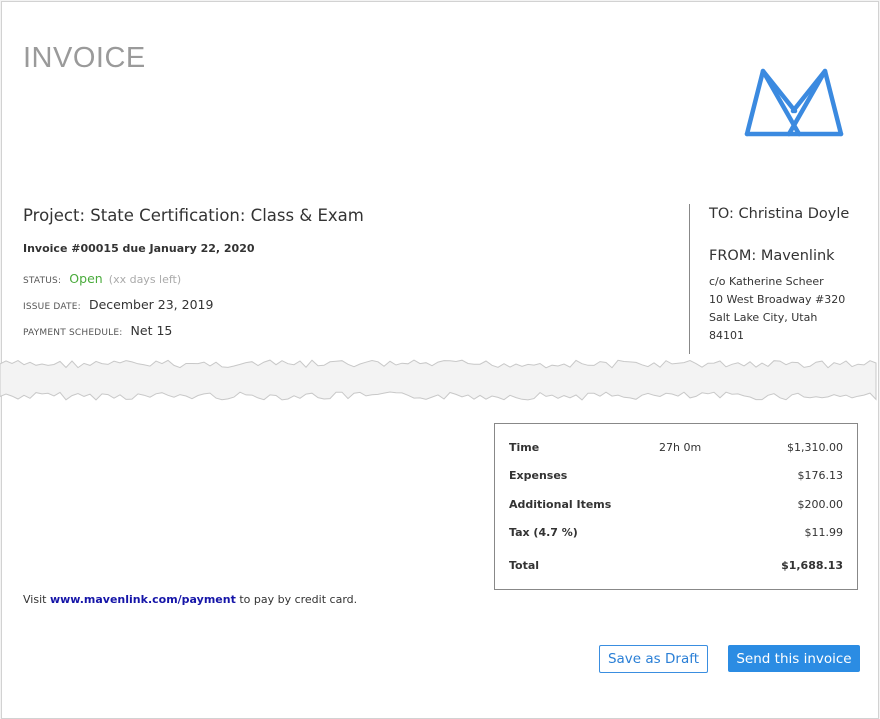 This screenshot has width=880, height=719. I want to click on totals-row-amount: $1,310.00, so click(815, 447).